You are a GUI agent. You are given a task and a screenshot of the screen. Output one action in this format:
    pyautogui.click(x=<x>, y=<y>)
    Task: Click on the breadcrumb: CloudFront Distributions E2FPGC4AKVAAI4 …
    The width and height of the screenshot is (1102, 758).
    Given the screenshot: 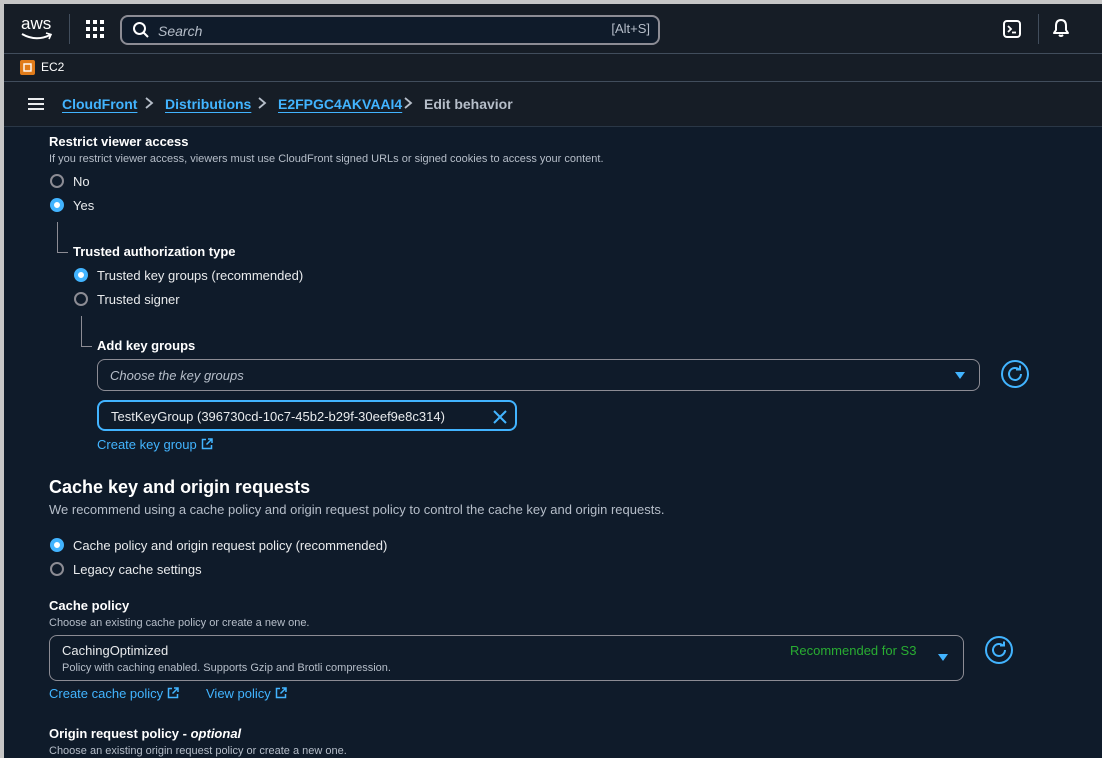 What is the action you would take?
    pyautogui.click(x=553, y=104)
    